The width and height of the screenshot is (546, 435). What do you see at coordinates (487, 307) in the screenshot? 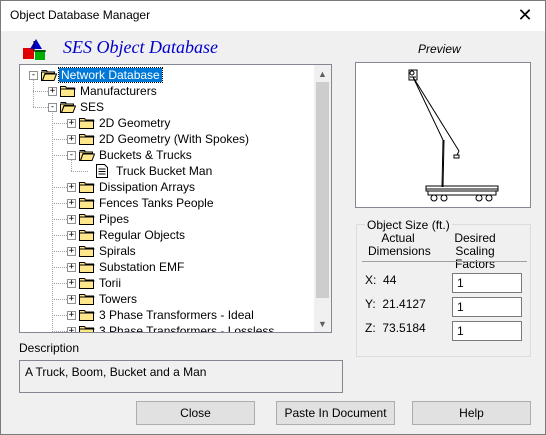
I see `scale-y-input` at bounding box center [487, 307].